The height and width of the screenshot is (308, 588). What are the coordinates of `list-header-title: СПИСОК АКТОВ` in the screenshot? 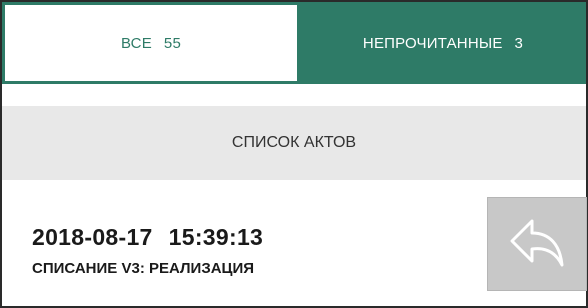 It's located at (294, 142).